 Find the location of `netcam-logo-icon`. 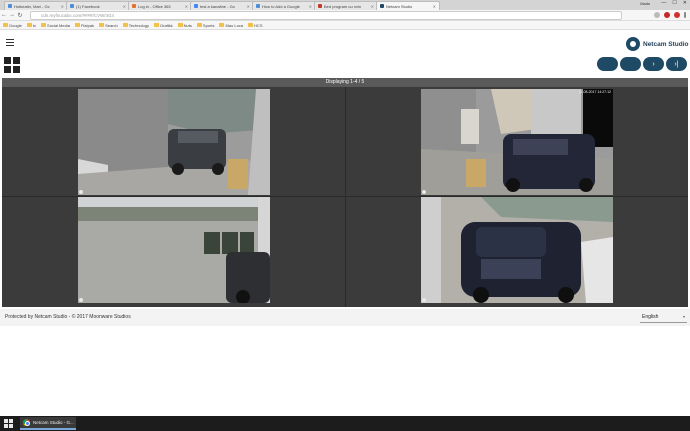

netcam-logo-icon is located at coordinates (633, 44).